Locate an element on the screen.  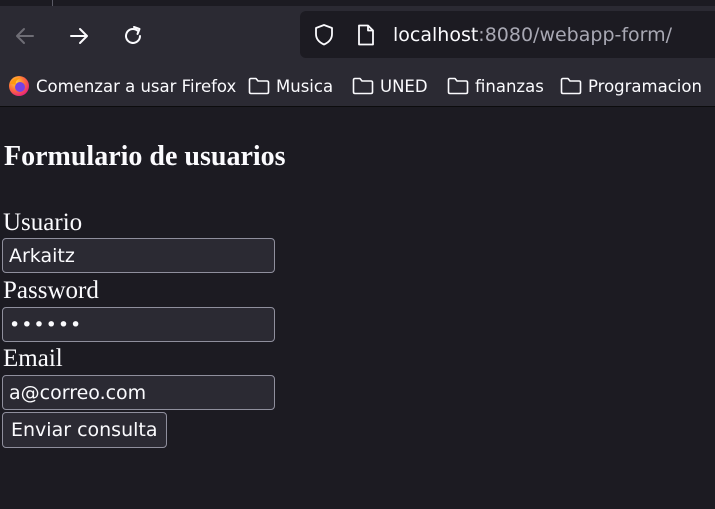
back-arrow-icon is located at coordinates (25, 36).